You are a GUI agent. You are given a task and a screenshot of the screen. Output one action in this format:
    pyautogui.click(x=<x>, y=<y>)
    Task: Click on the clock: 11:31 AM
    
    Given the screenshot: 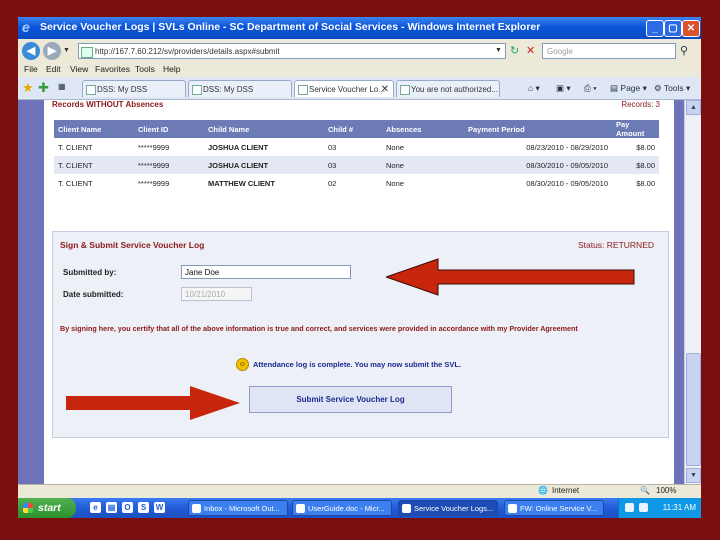 What is the action you would take?
    pyautogui.click(x=679, y=507)
    